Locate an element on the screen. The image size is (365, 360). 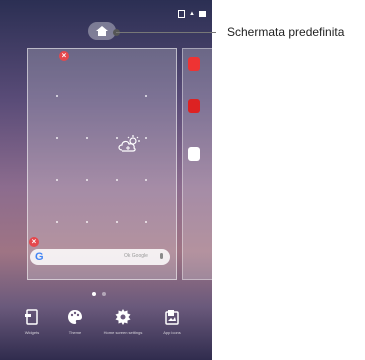
settings-label: Home screen settings is located at coordinates (123, 332).